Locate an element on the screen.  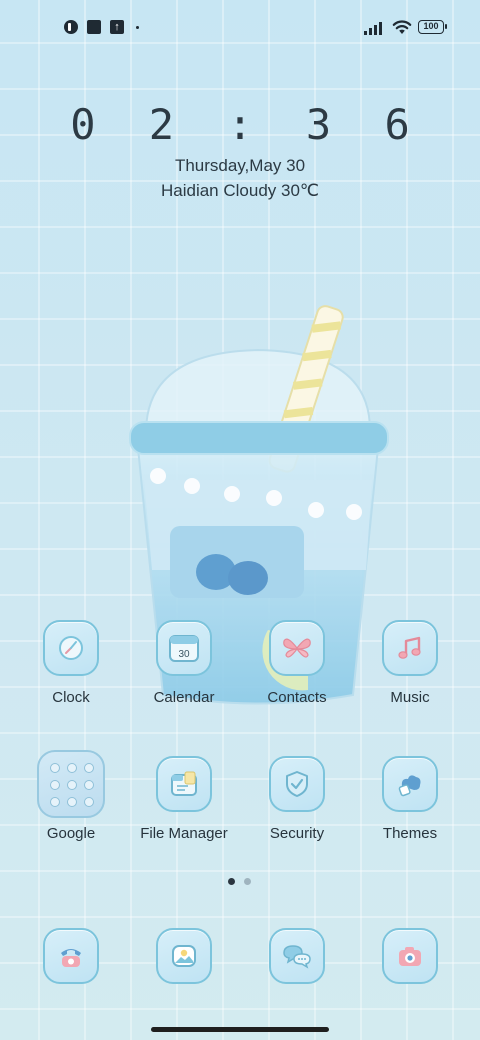
dock-gallery is located at coordinates (184, 958).